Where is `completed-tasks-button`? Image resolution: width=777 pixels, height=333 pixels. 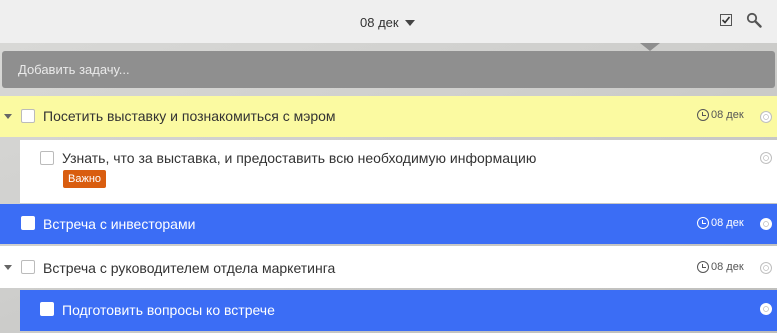
completed-tasks-button is located at coordinates (726, 20).